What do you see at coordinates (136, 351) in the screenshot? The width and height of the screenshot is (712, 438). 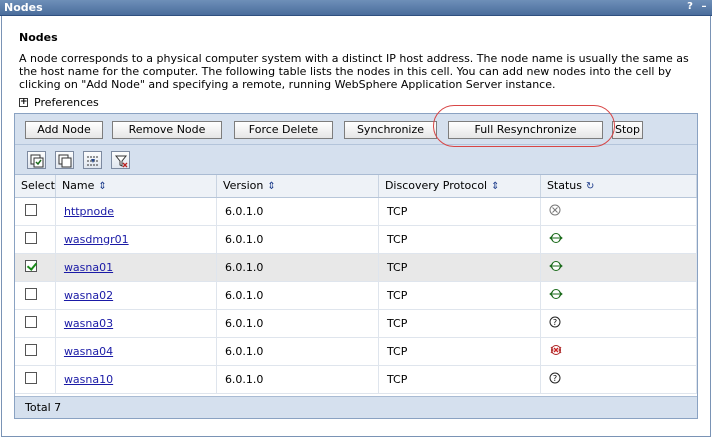 I see `node-name-cell: wasna04` at bounding box center [136, 351].